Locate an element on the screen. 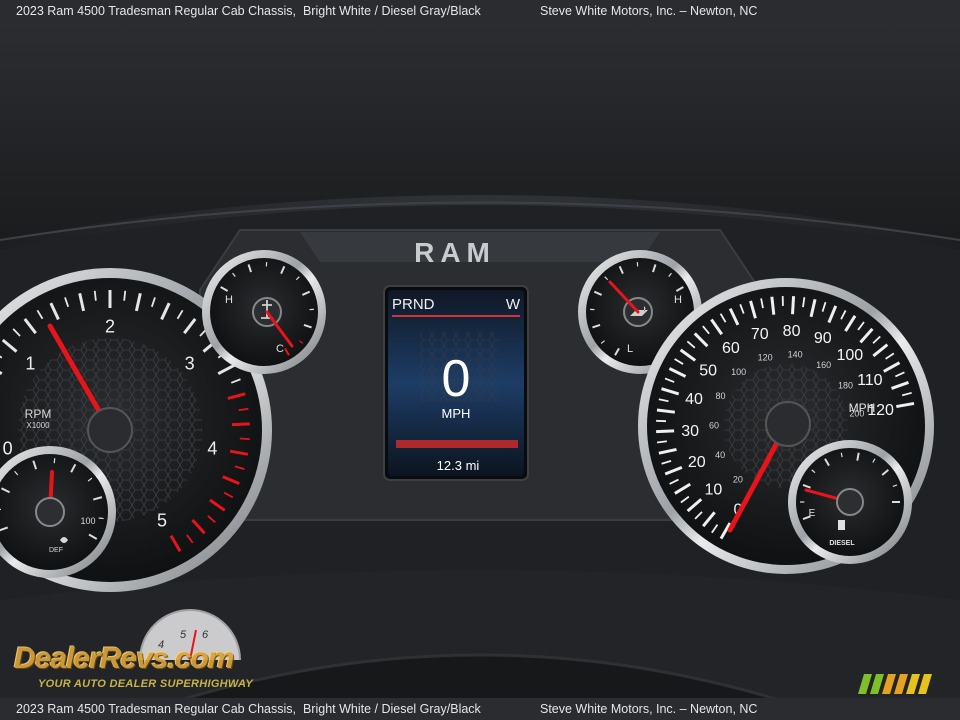 This screenshot has width=960, height=720. speed-mph-label: 70 is located at coordinates (760, 334).